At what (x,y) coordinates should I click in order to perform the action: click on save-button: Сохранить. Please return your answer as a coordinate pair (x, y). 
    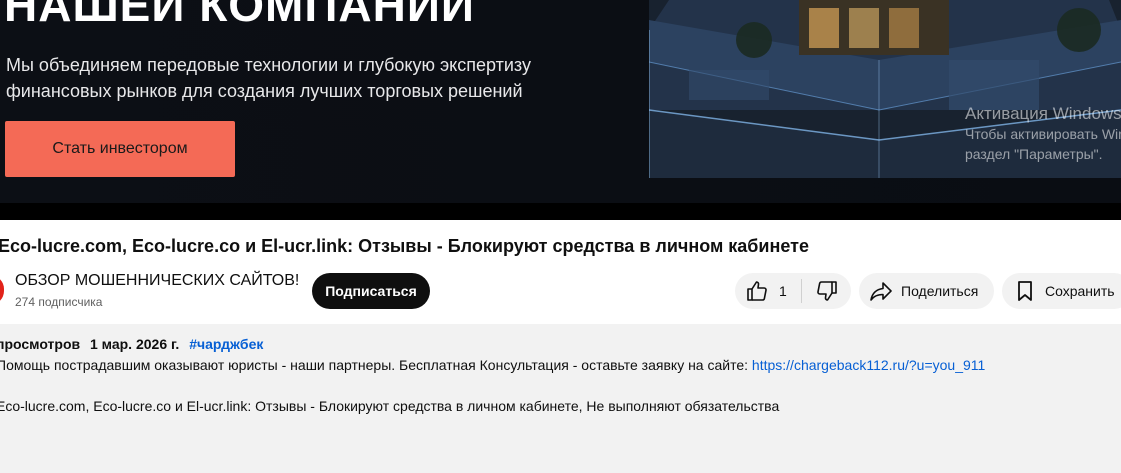
    Looking at the image, I should click on (1061, 291).